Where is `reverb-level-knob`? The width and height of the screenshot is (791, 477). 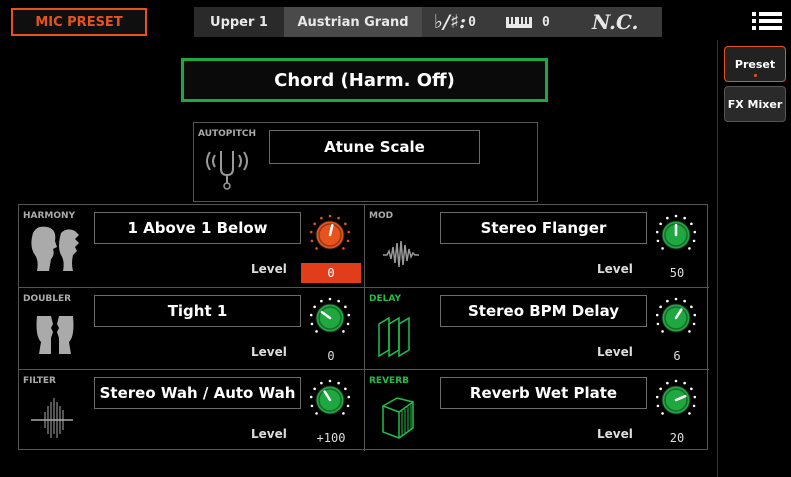 reverb-level-knob is located at coordinates (676, 399).